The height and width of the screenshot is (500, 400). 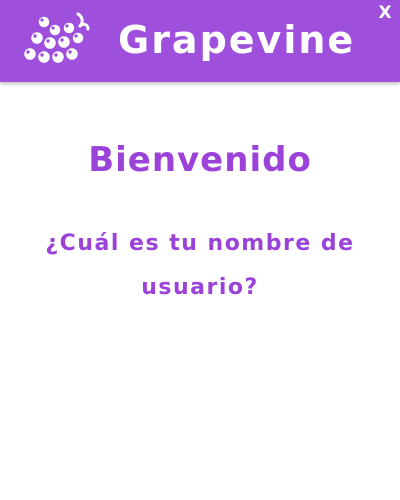 I want to click on username-question: ¿Cuál es tu nombre de usuario?, so click(x=200, y=265).